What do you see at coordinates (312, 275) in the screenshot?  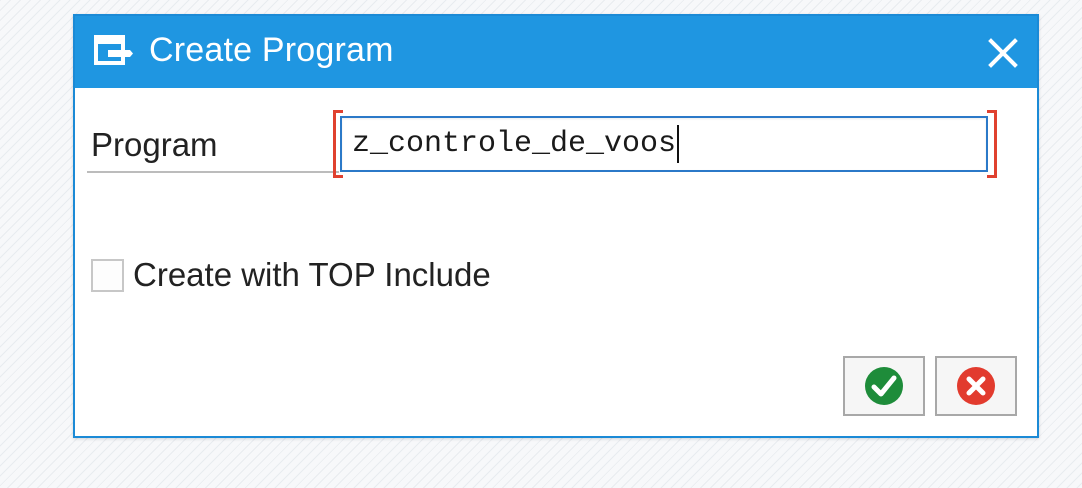 I see `top-include-label: Create with TOP Include` at bounding box center [312, 275].